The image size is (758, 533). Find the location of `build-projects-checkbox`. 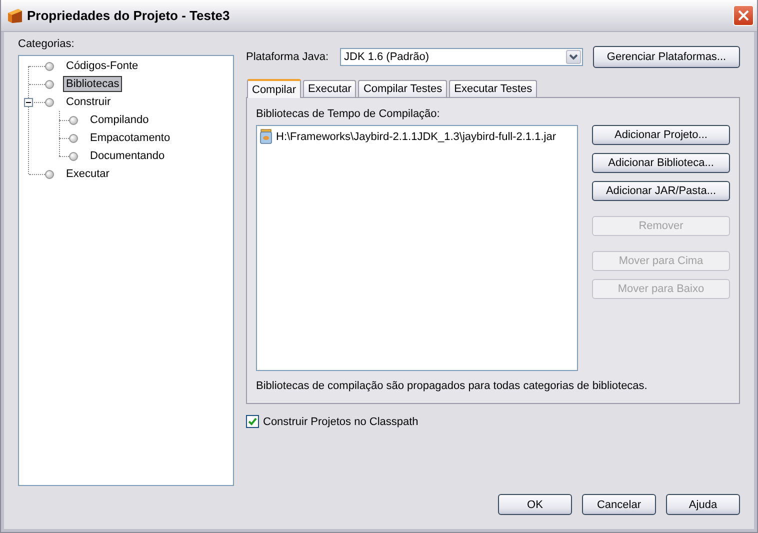

build-projects-checkbox is located at coordinates (252, 421).